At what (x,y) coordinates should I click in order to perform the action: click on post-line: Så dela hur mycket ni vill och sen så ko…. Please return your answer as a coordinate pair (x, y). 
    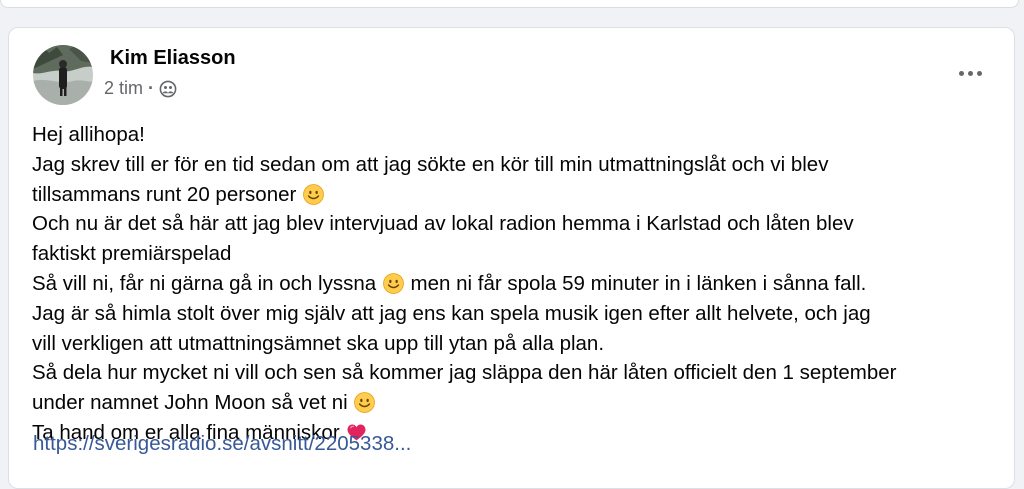
    Looking at the image, I should click on (464, 373).